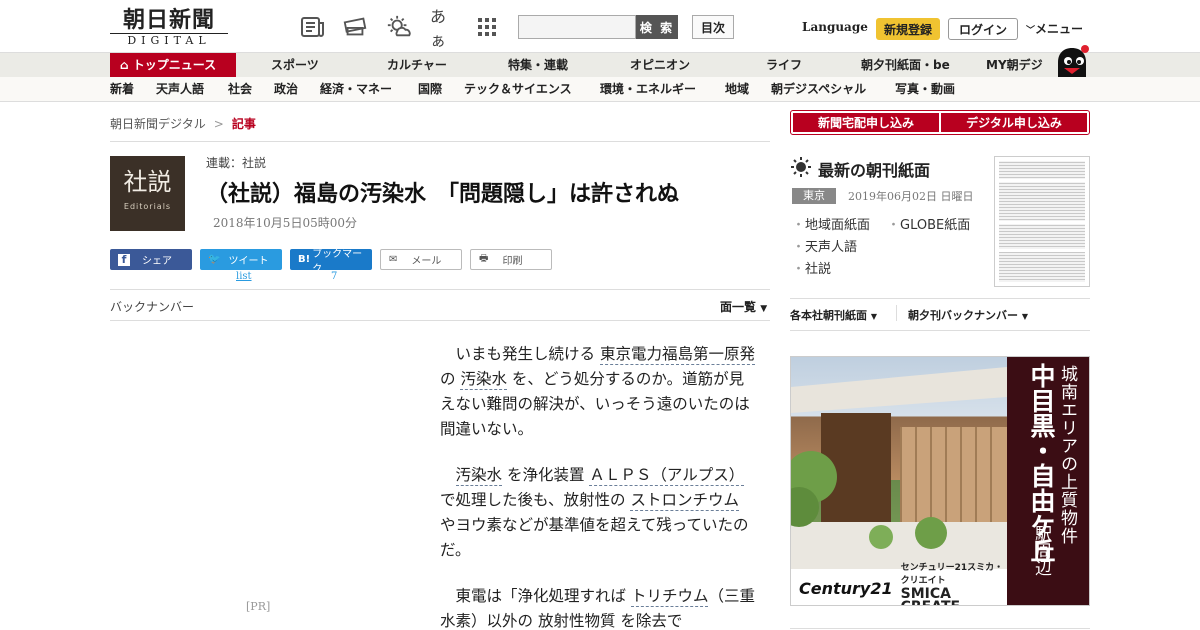 This screenshot has width=1200, height=630. I want to click on article-title: （社説）福島の汚染水 「問題隠し」は許されぬ, so click(443, 194).